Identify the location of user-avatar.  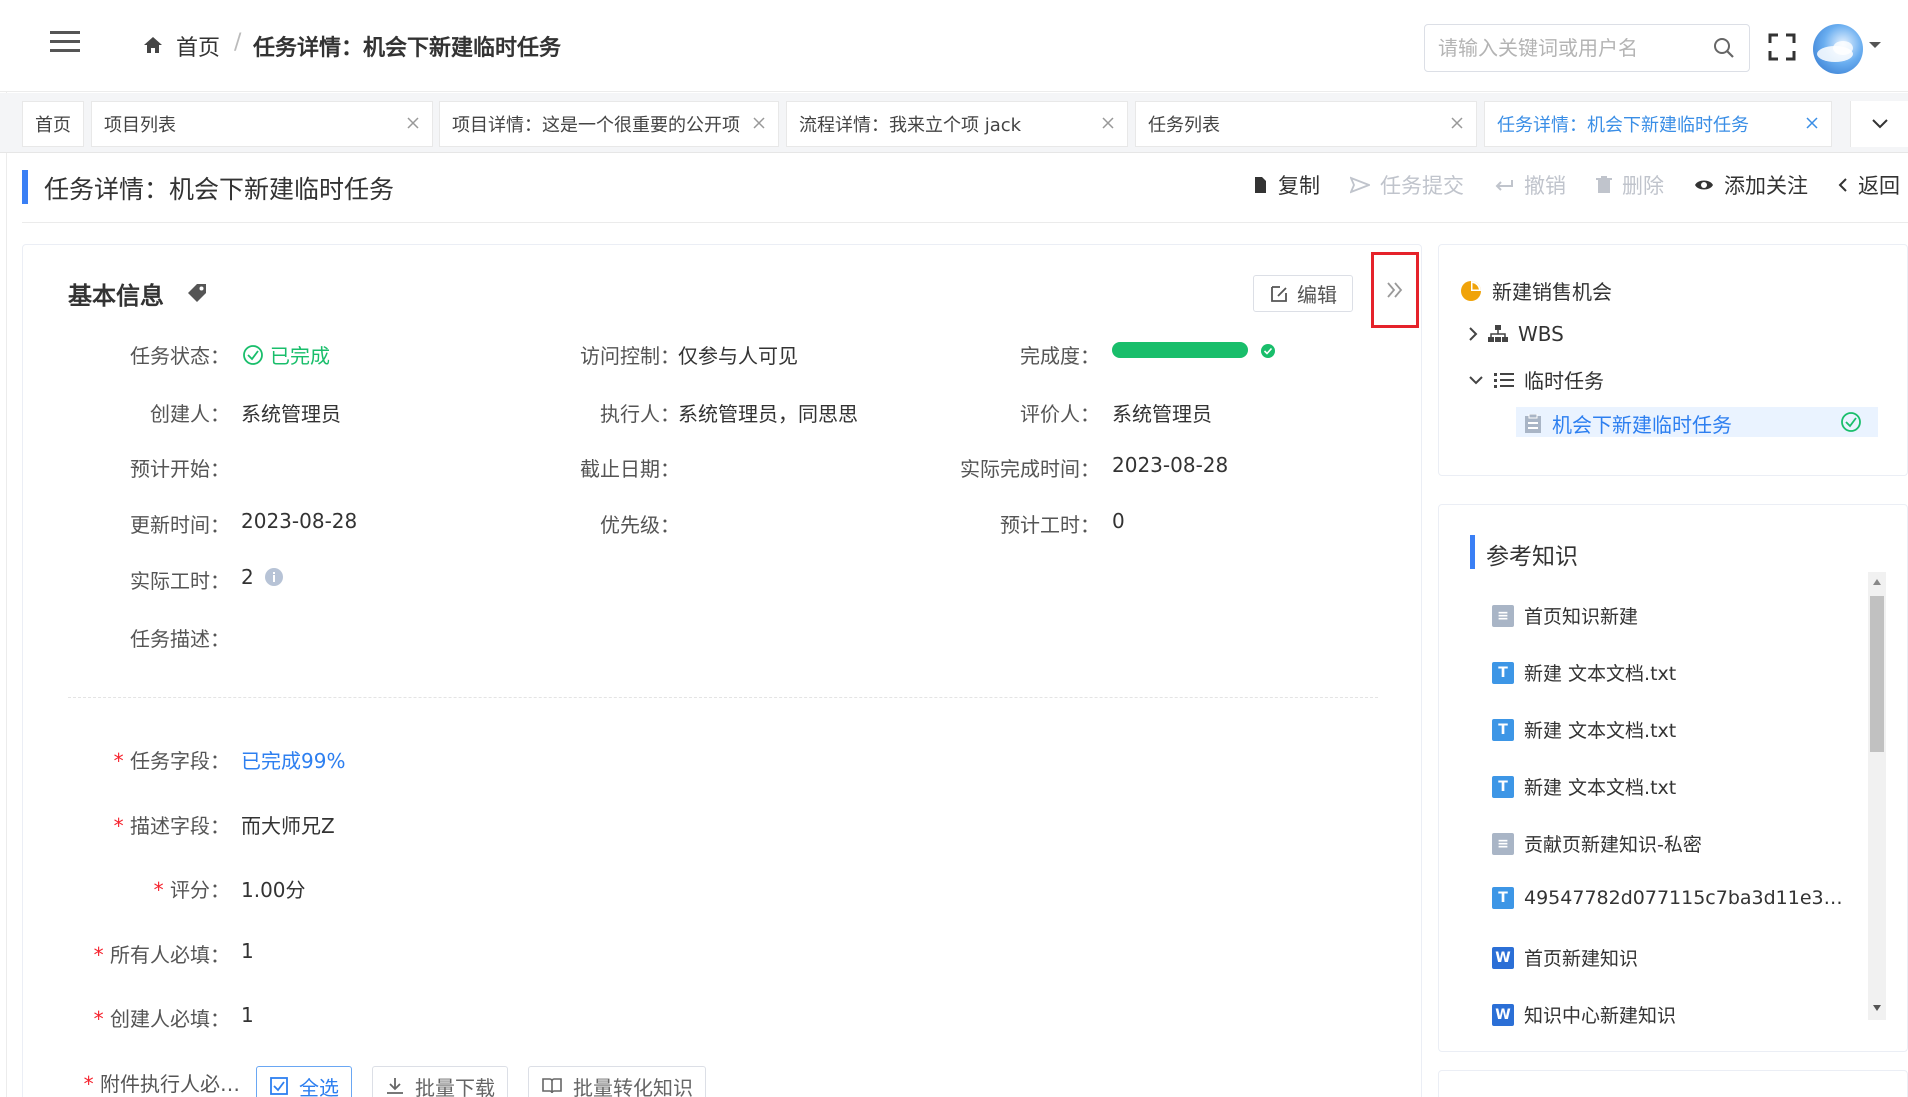
(1838, 49).